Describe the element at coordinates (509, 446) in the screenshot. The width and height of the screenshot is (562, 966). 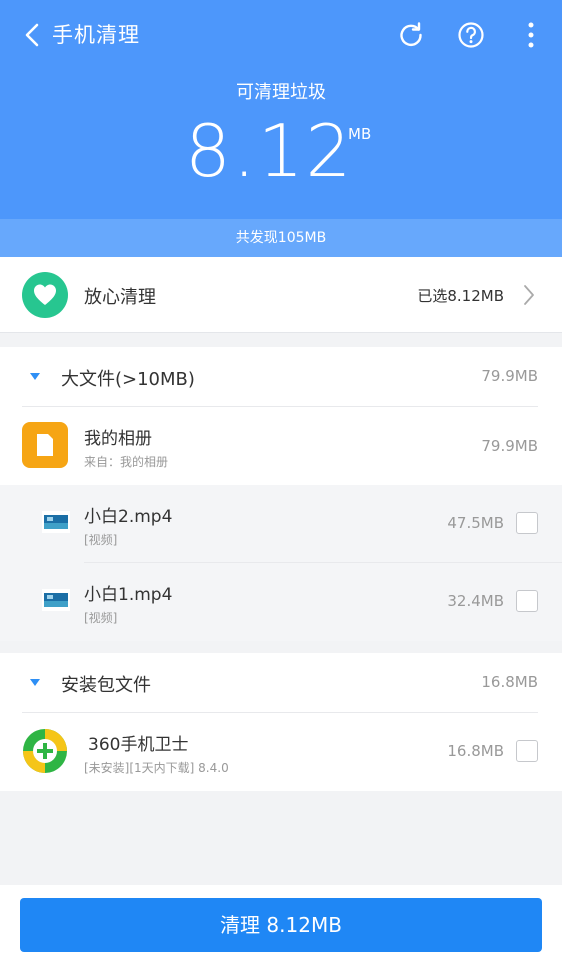
I see `album-size: 79.9MB` at that location.